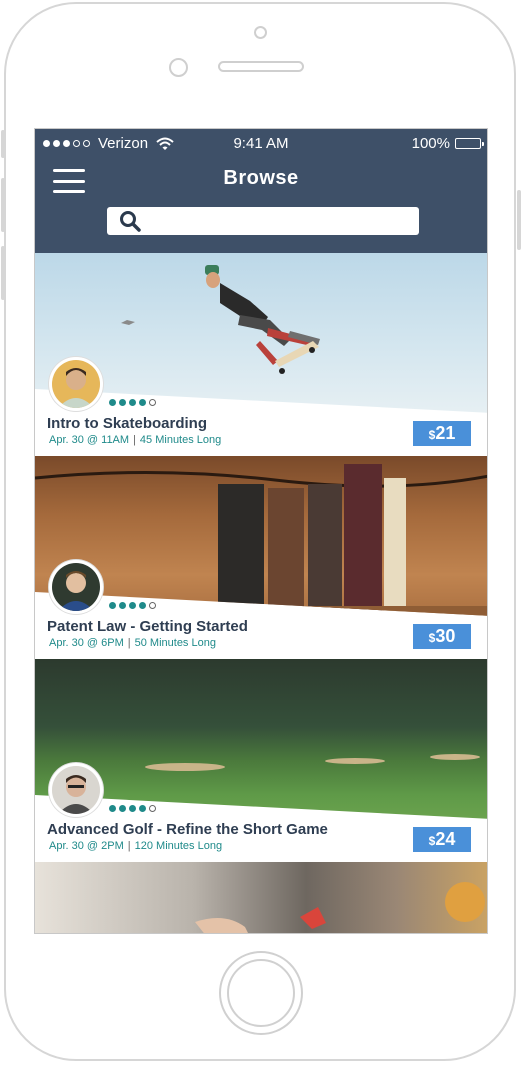 The height and width of the screenshot is (1065, 522). Describe the element at coordinates (127, 423) in the screenshot. I see `class-title: Intro to Skateboarding` at that location.